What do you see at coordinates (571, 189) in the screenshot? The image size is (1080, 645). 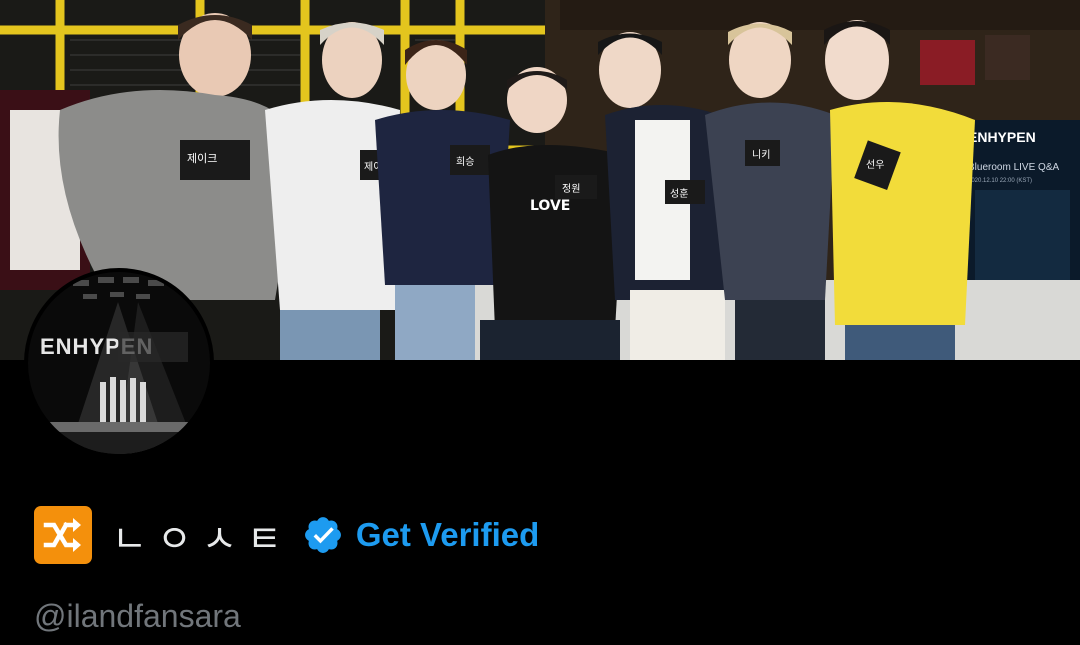 I see `name-tag: 정원` at bounding box center [571, 189].